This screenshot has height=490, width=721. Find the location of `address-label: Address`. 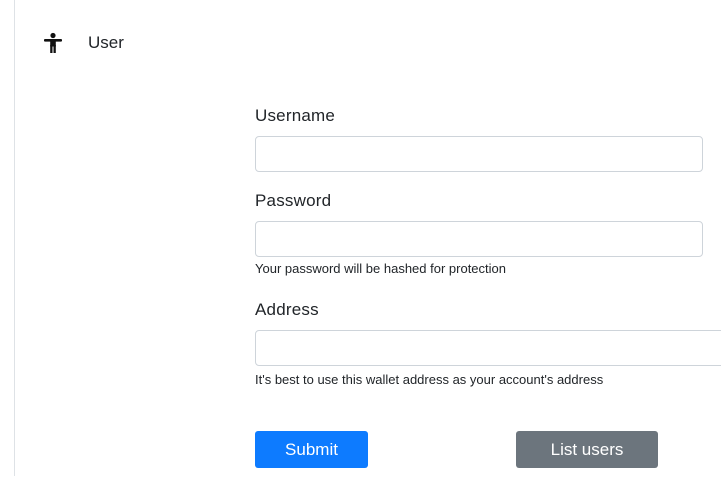

address-label: Address is located at coordinates (287, 309).